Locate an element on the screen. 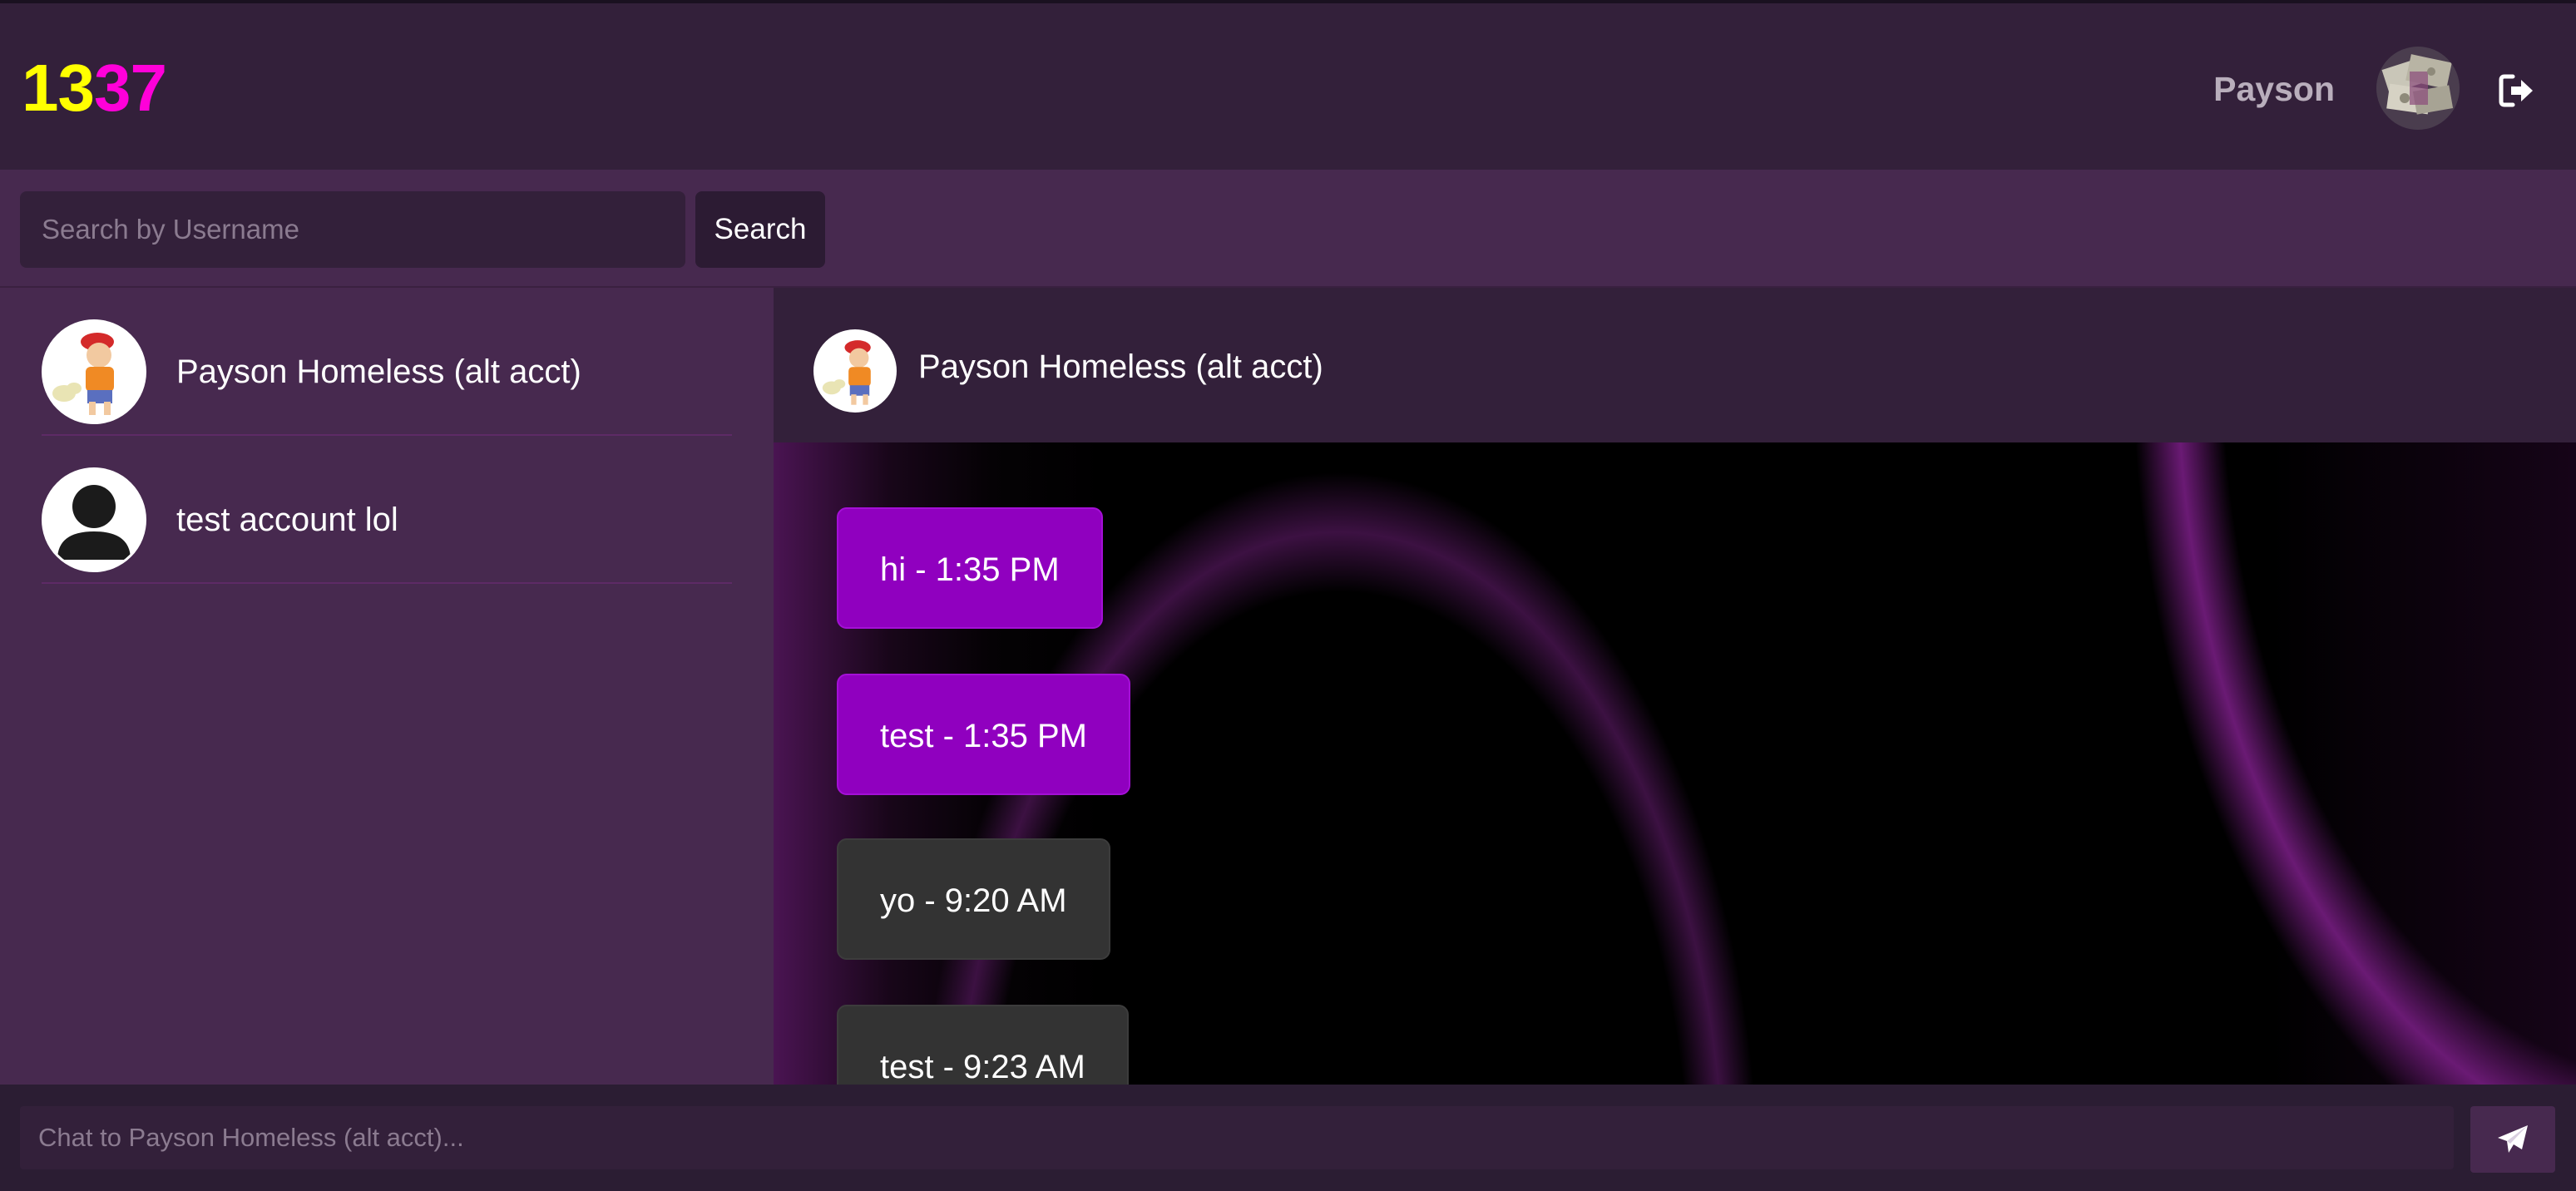 The width and height of the screenshot is (2576, 1191). chat-partner-name: Payson Homeless (alt acct) is located at coordinates (1120, 366).